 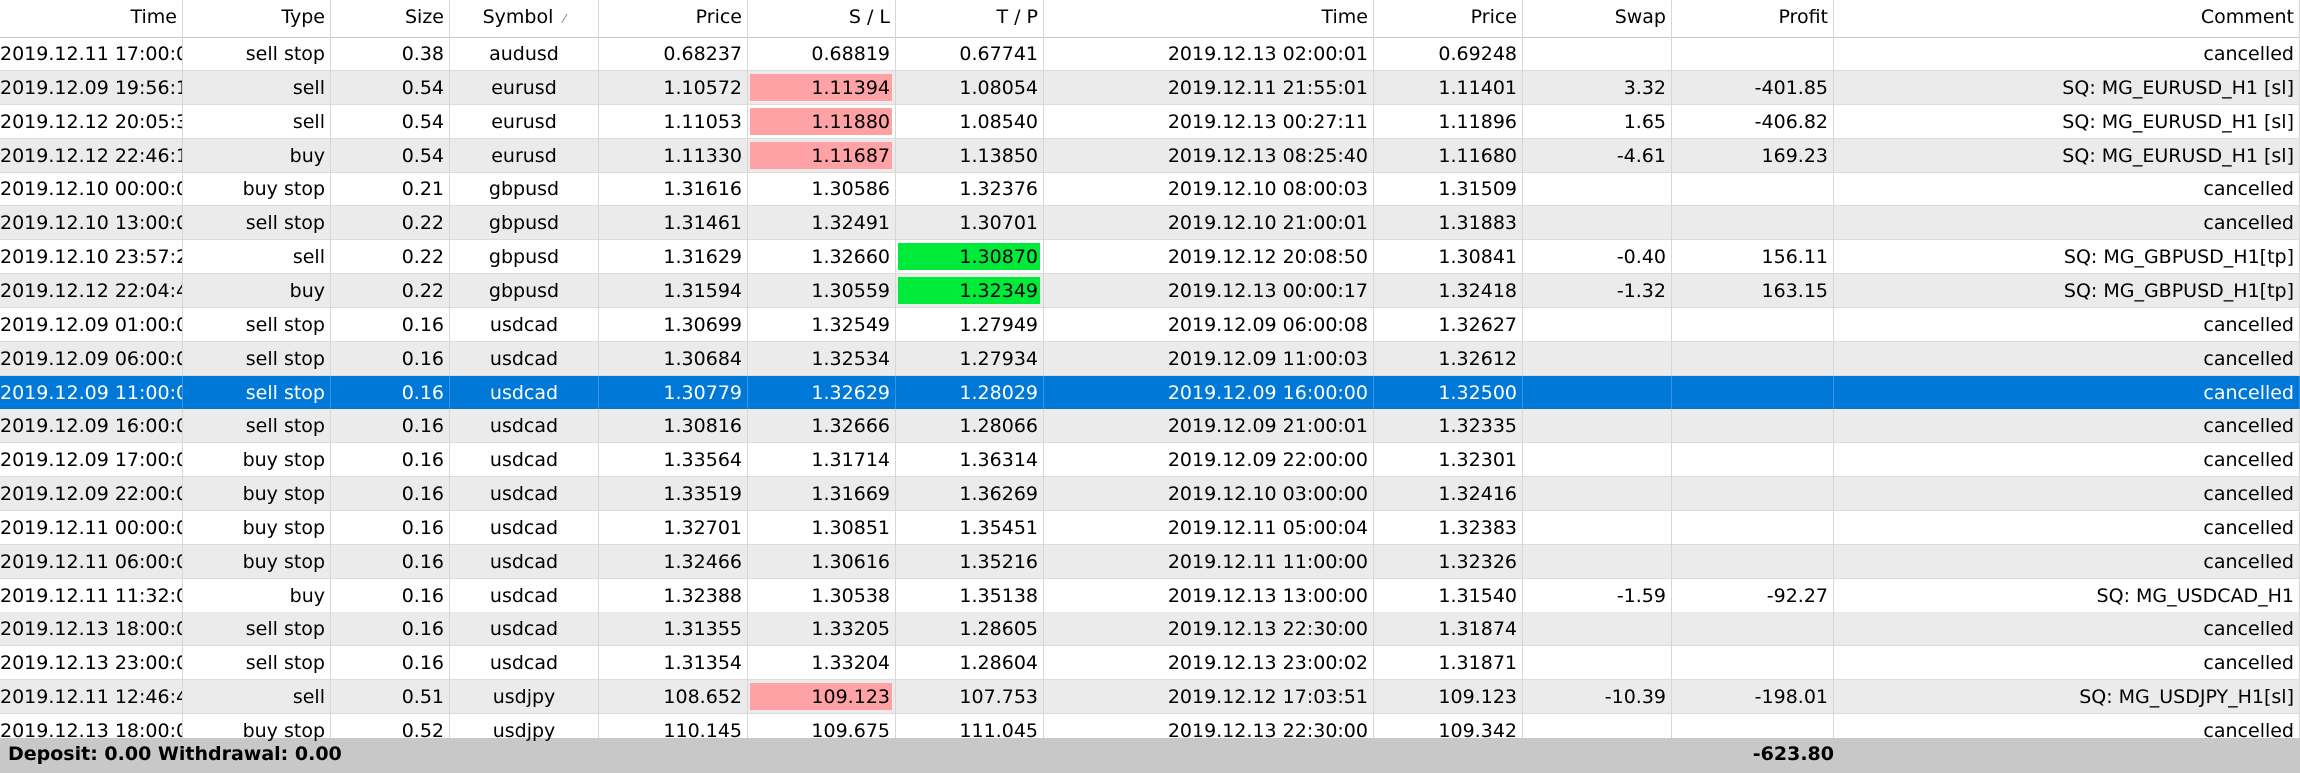 I want to click on cell-text: 109.342, so click(x=1477, y=731).